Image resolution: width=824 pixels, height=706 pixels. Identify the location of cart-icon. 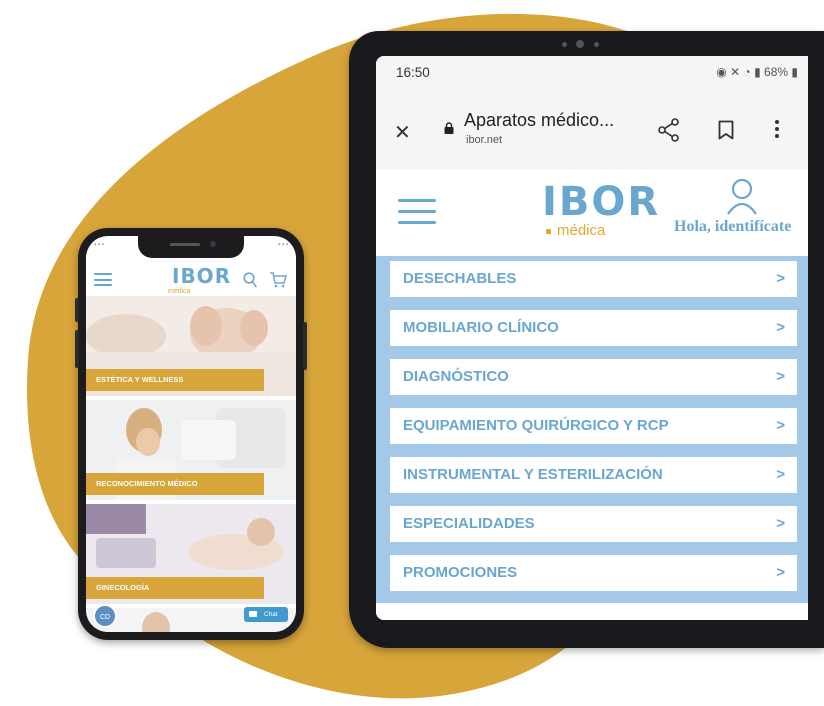
(278, 280).